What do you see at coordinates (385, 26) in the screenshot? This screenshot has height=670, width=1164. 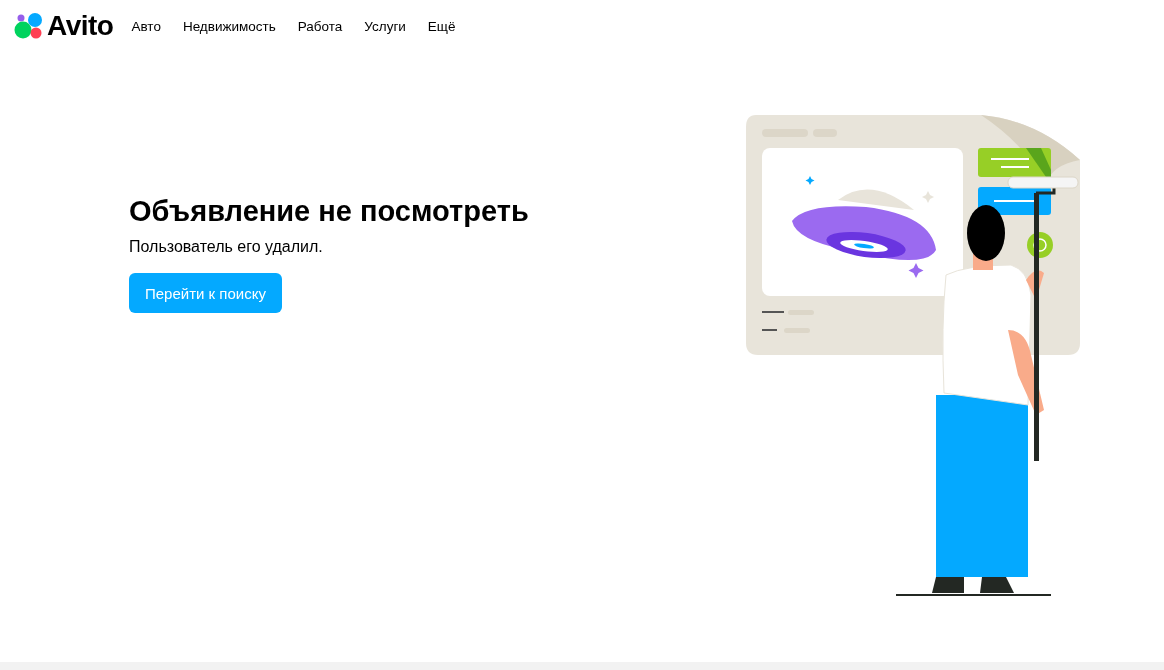 I see `nav-link: Услуги` at bounding box center [385, 26].